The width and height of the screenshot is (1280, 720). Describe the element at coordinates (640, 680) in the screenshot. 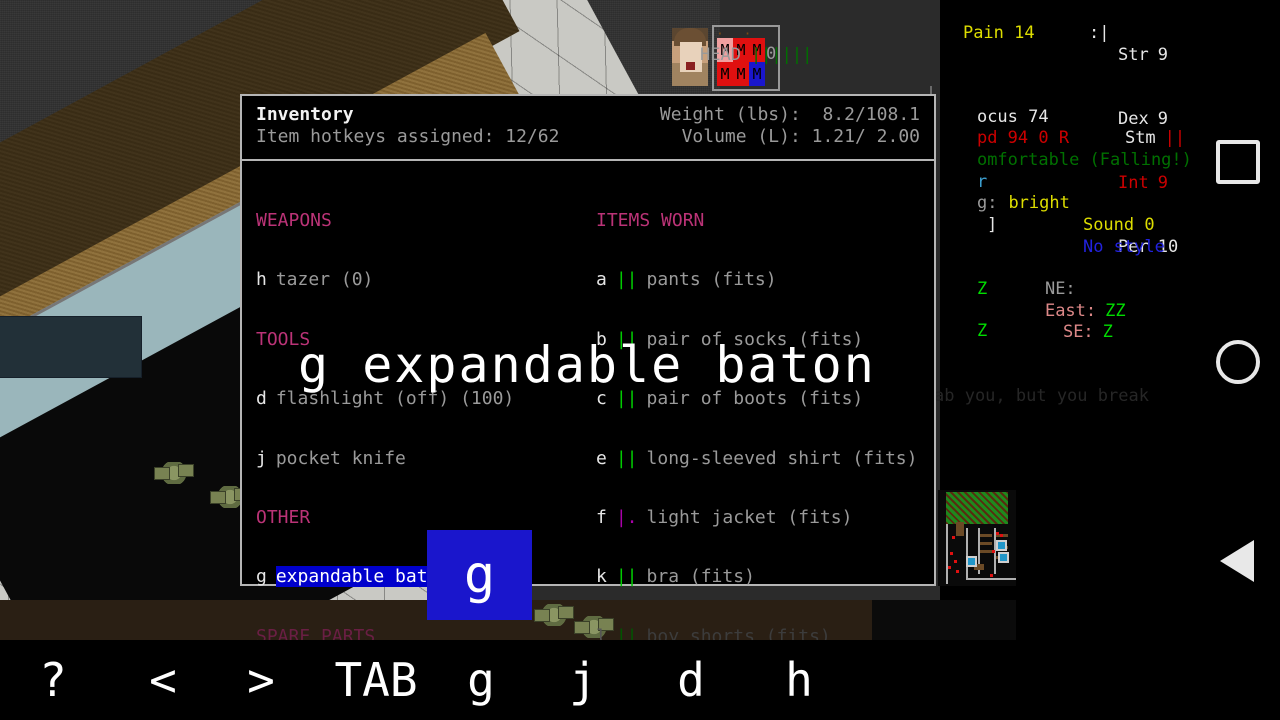

I see `virtual-keyboard-bar: ? < > TAB g j d h` at that location.